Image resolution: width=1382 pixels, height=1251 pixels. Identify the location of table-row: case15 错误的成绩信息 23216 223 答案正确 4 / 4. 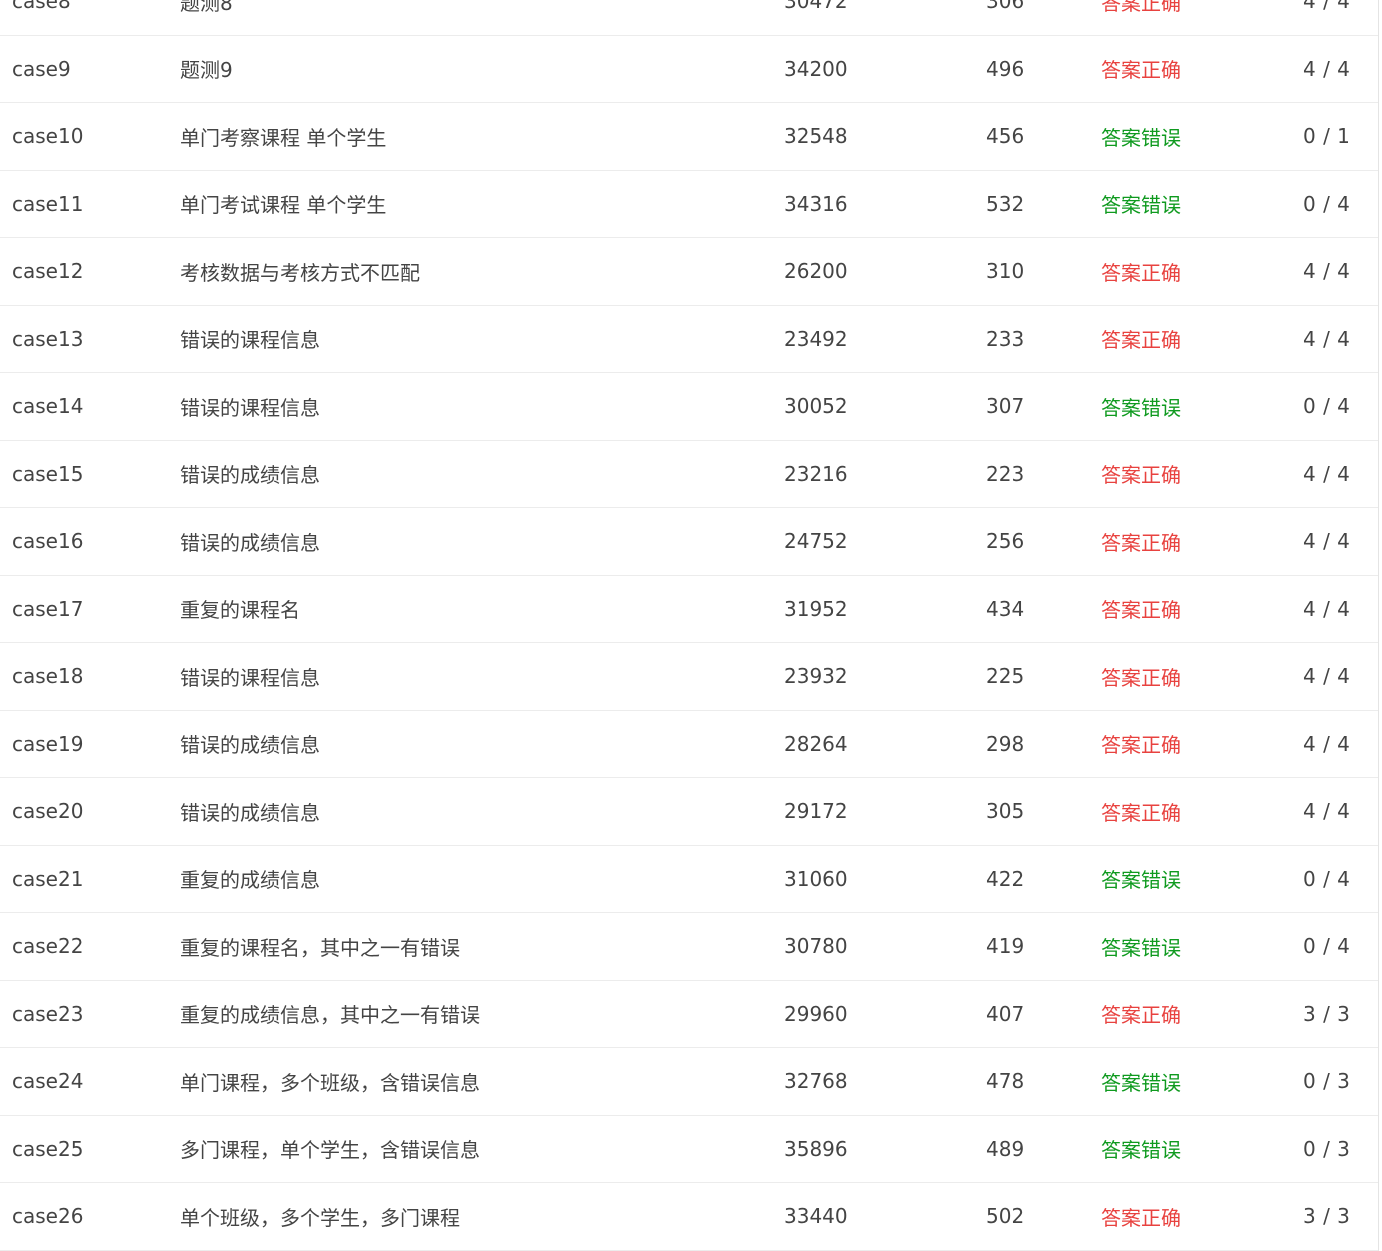
(689, 474).